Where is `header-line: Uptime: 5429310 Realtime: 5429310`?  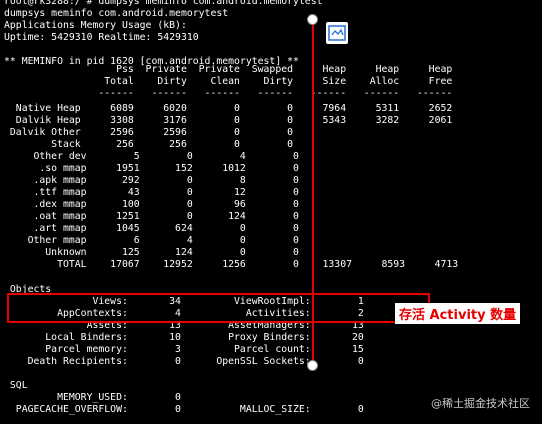 header-line: Uptime: 5429310 Realtime: 5429310 is located at coordinates (101, 37).